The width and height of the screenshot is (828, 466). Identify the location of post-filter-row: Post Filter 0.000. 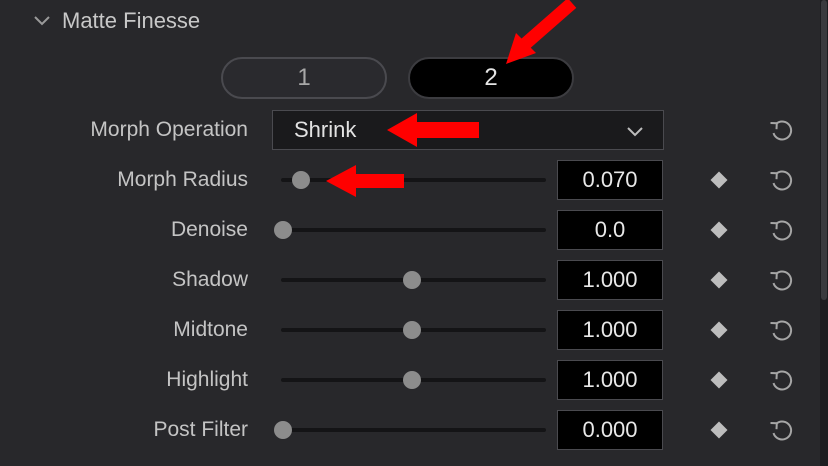
(410, 430).